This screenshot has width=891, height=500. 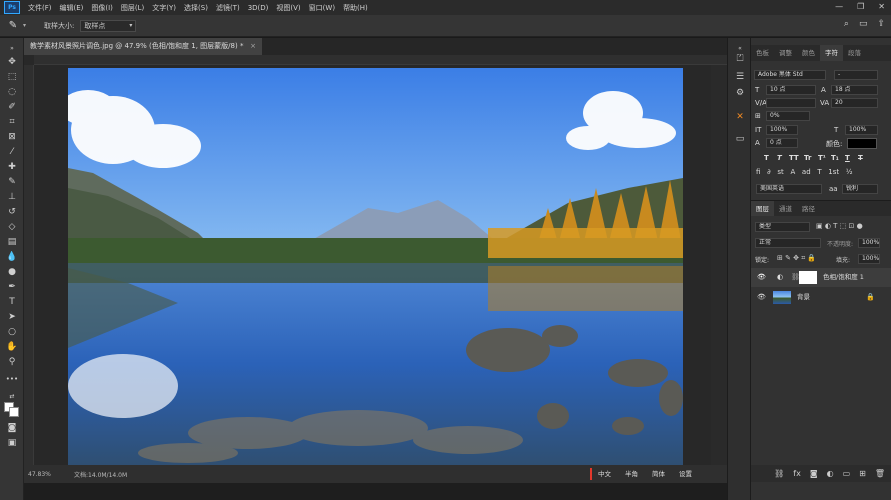 I want to click on zoom-level: 47.83%, so click(x=46, y=474).